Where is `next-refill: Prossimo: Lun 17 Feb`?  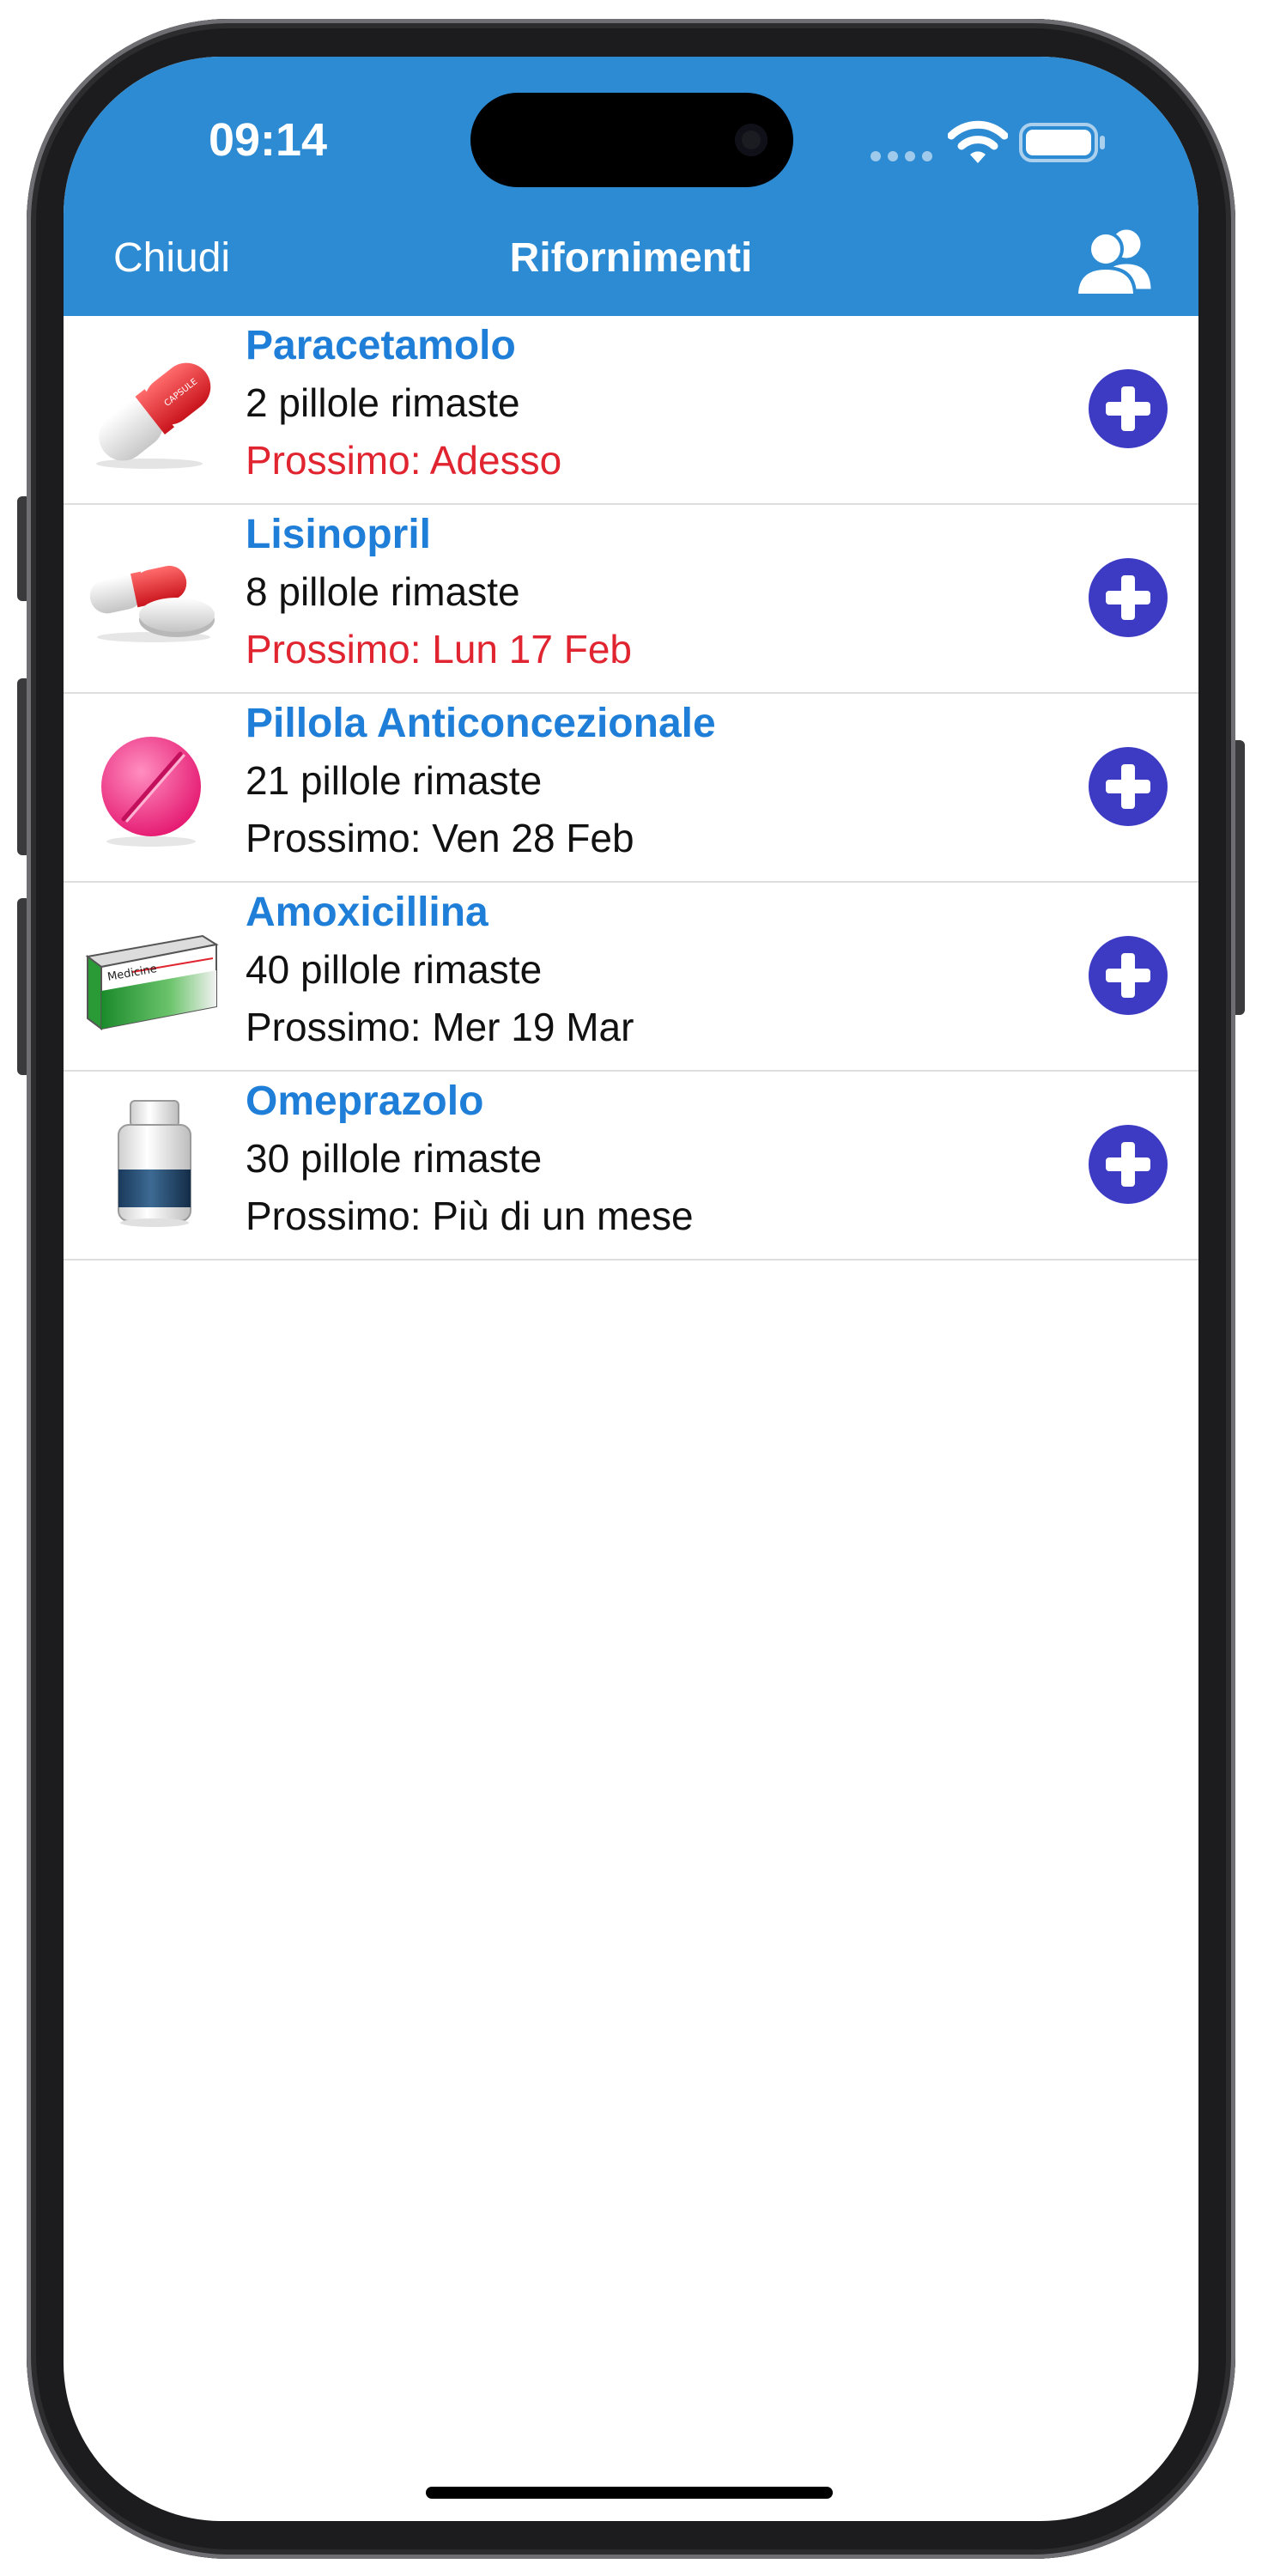 next-refill: Prossimo: Lun 17 Feb is located at coordinates (439, 649).